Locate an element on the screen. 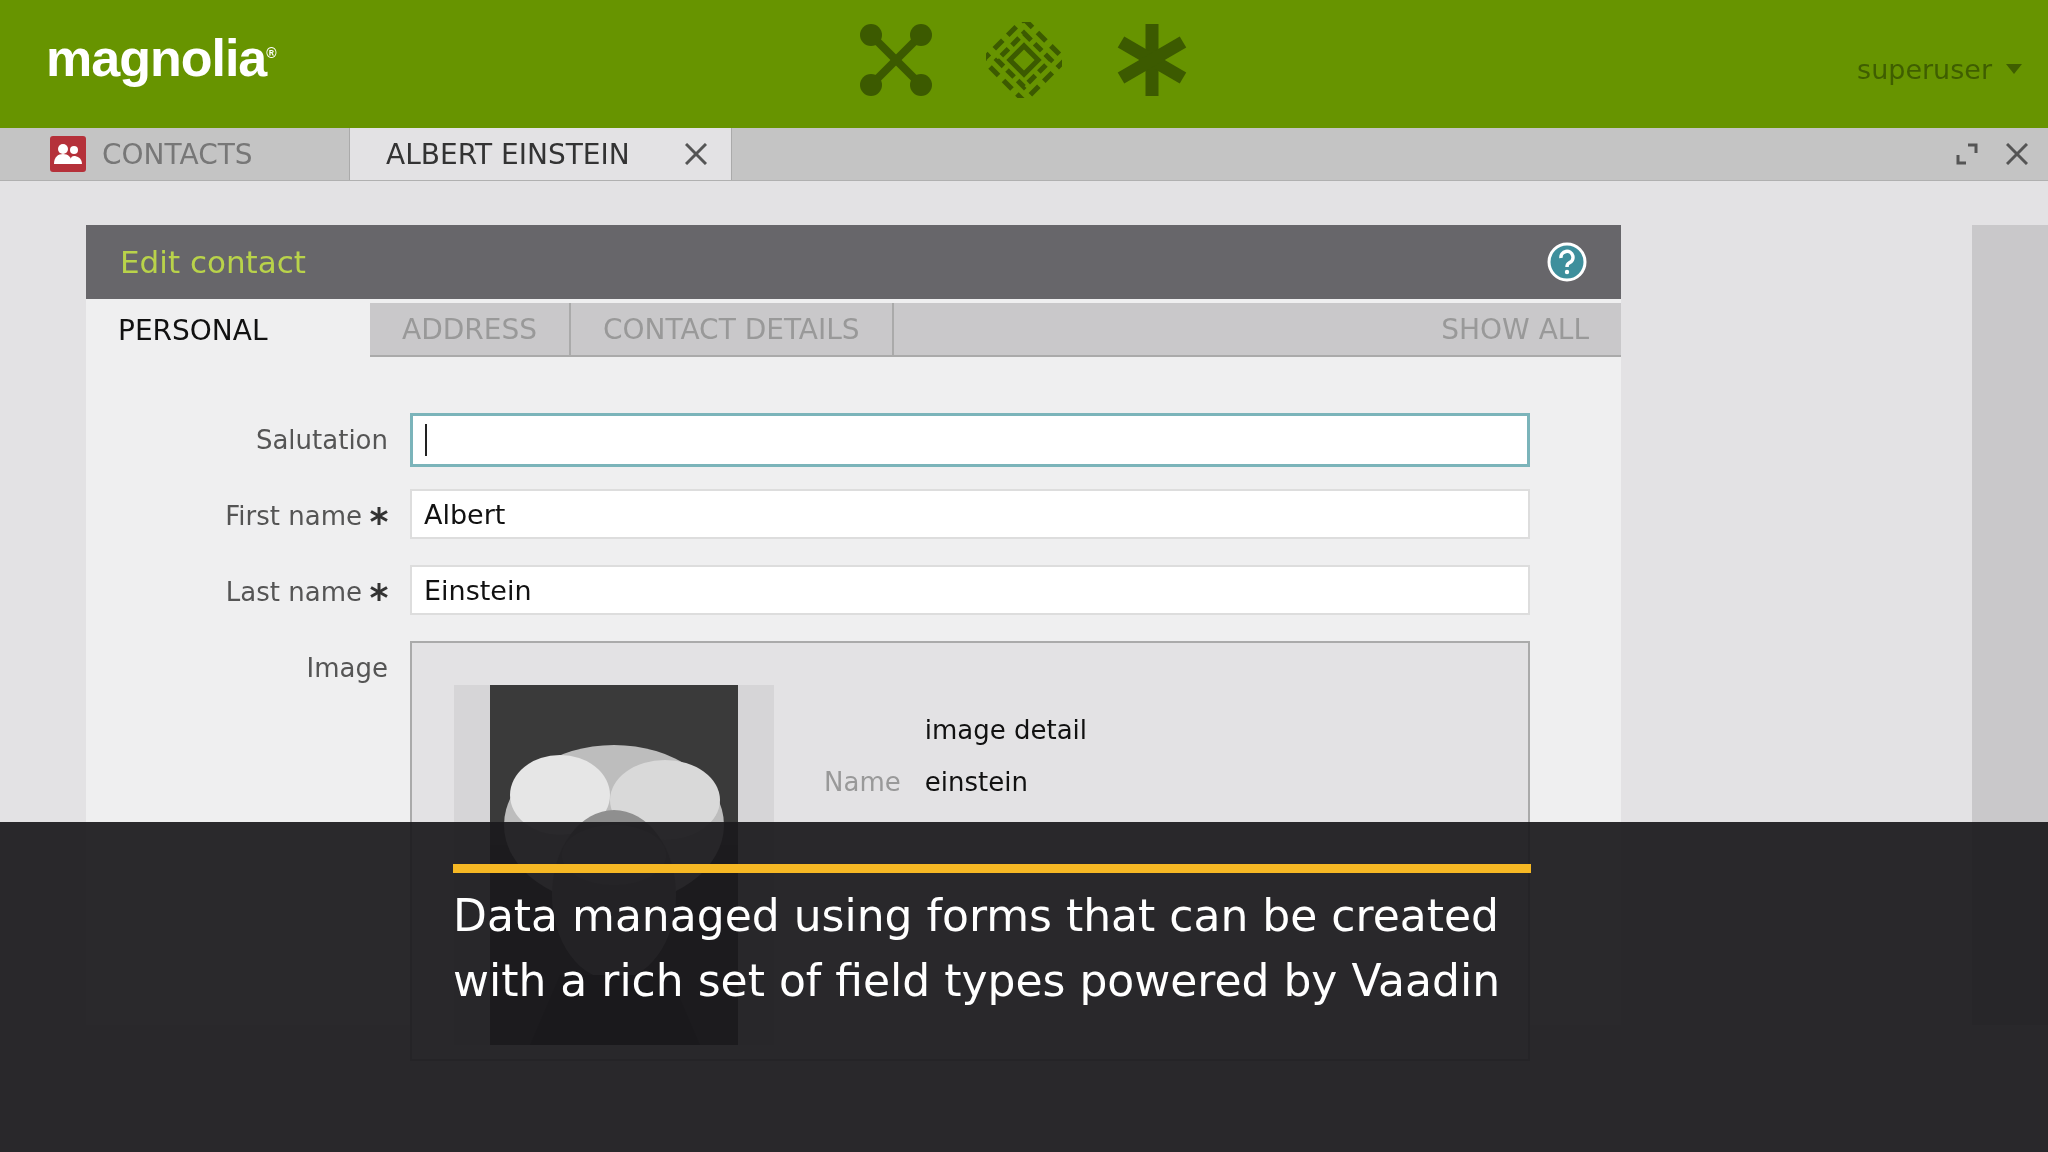 This screenshot has height=1152, width=2048. field-label: First name is located at coordinates (293, 516).